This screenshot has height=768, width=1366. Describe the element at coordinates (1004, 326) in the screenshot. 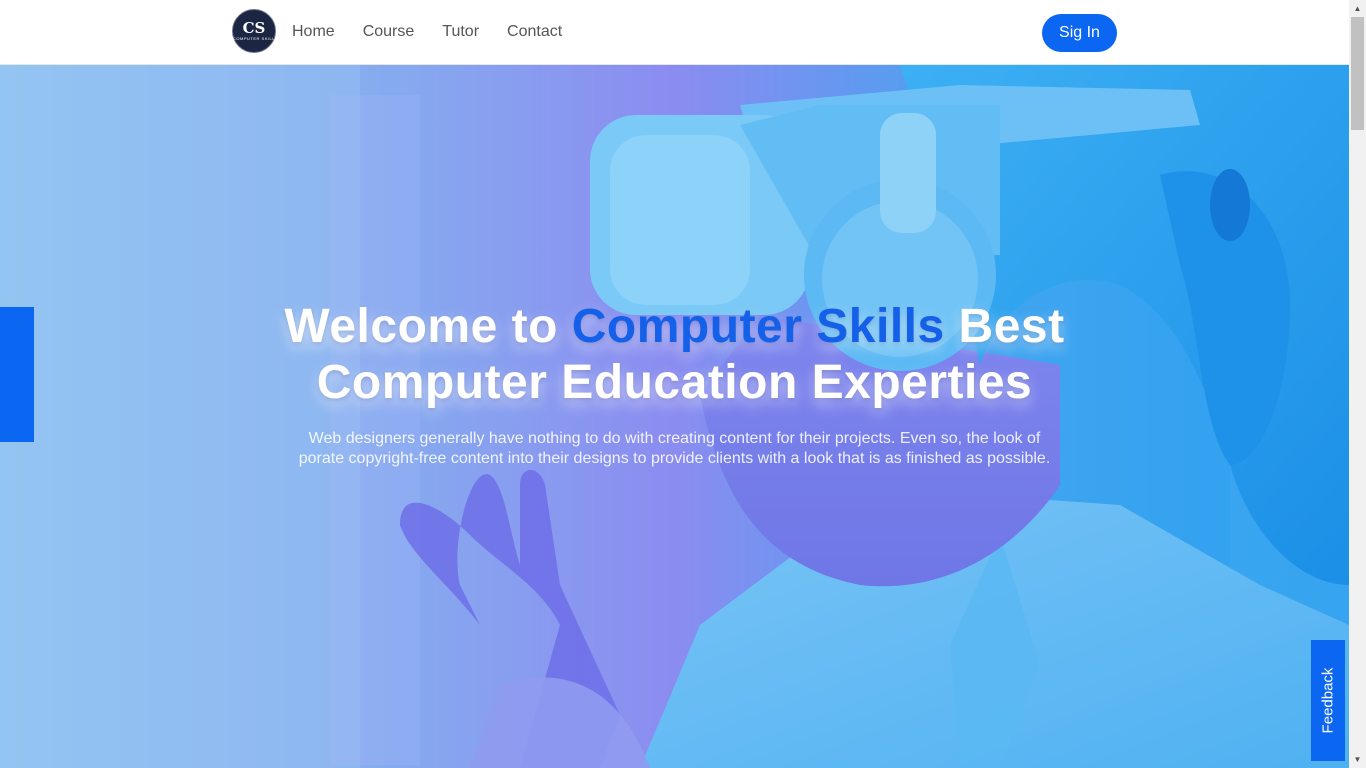

I see `hero-title-best: Best` at that location.